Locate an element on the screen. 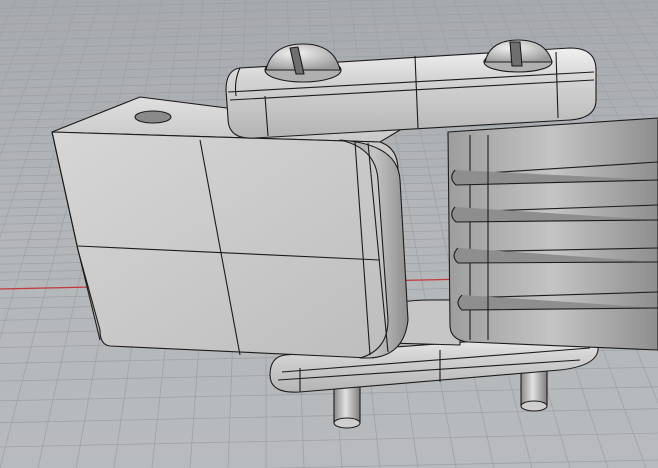 The image size is (658, 468). screw-head-left is located at coordinates (303, 63).